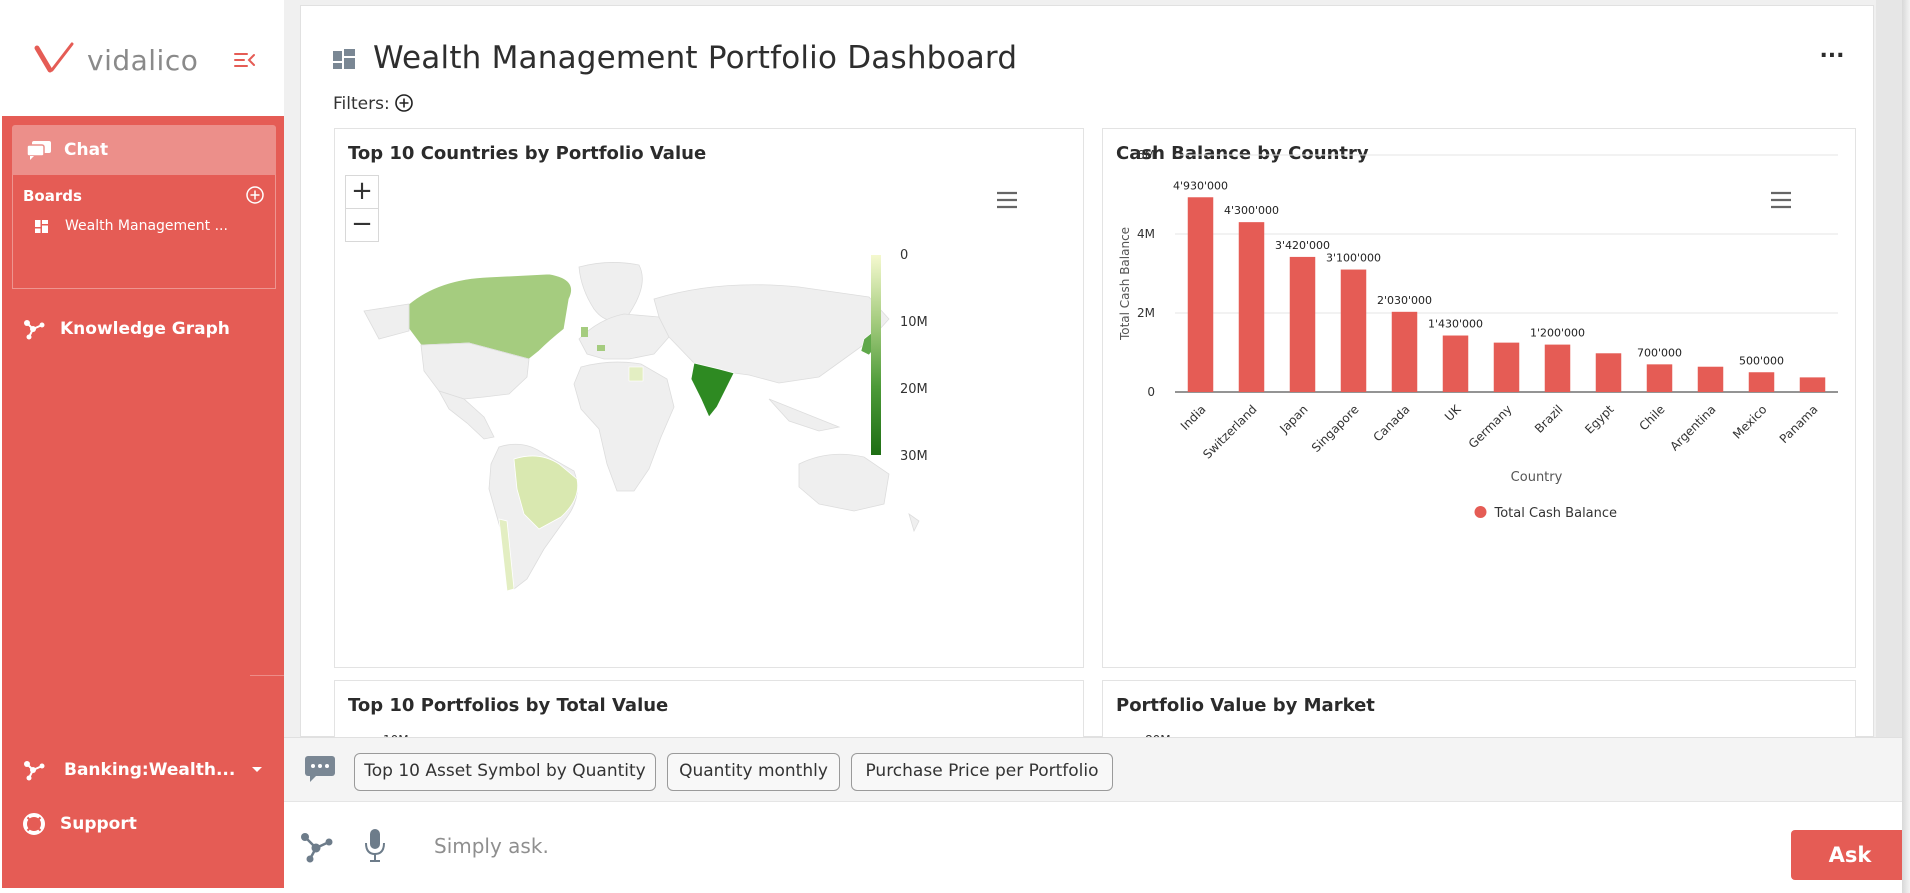 Image resolution: width=1910 pixels, height=893 pixels. What do you see at coordinates (984, 846) in the screenshot?
I see `ask-input` at bounding box center [984, 846].